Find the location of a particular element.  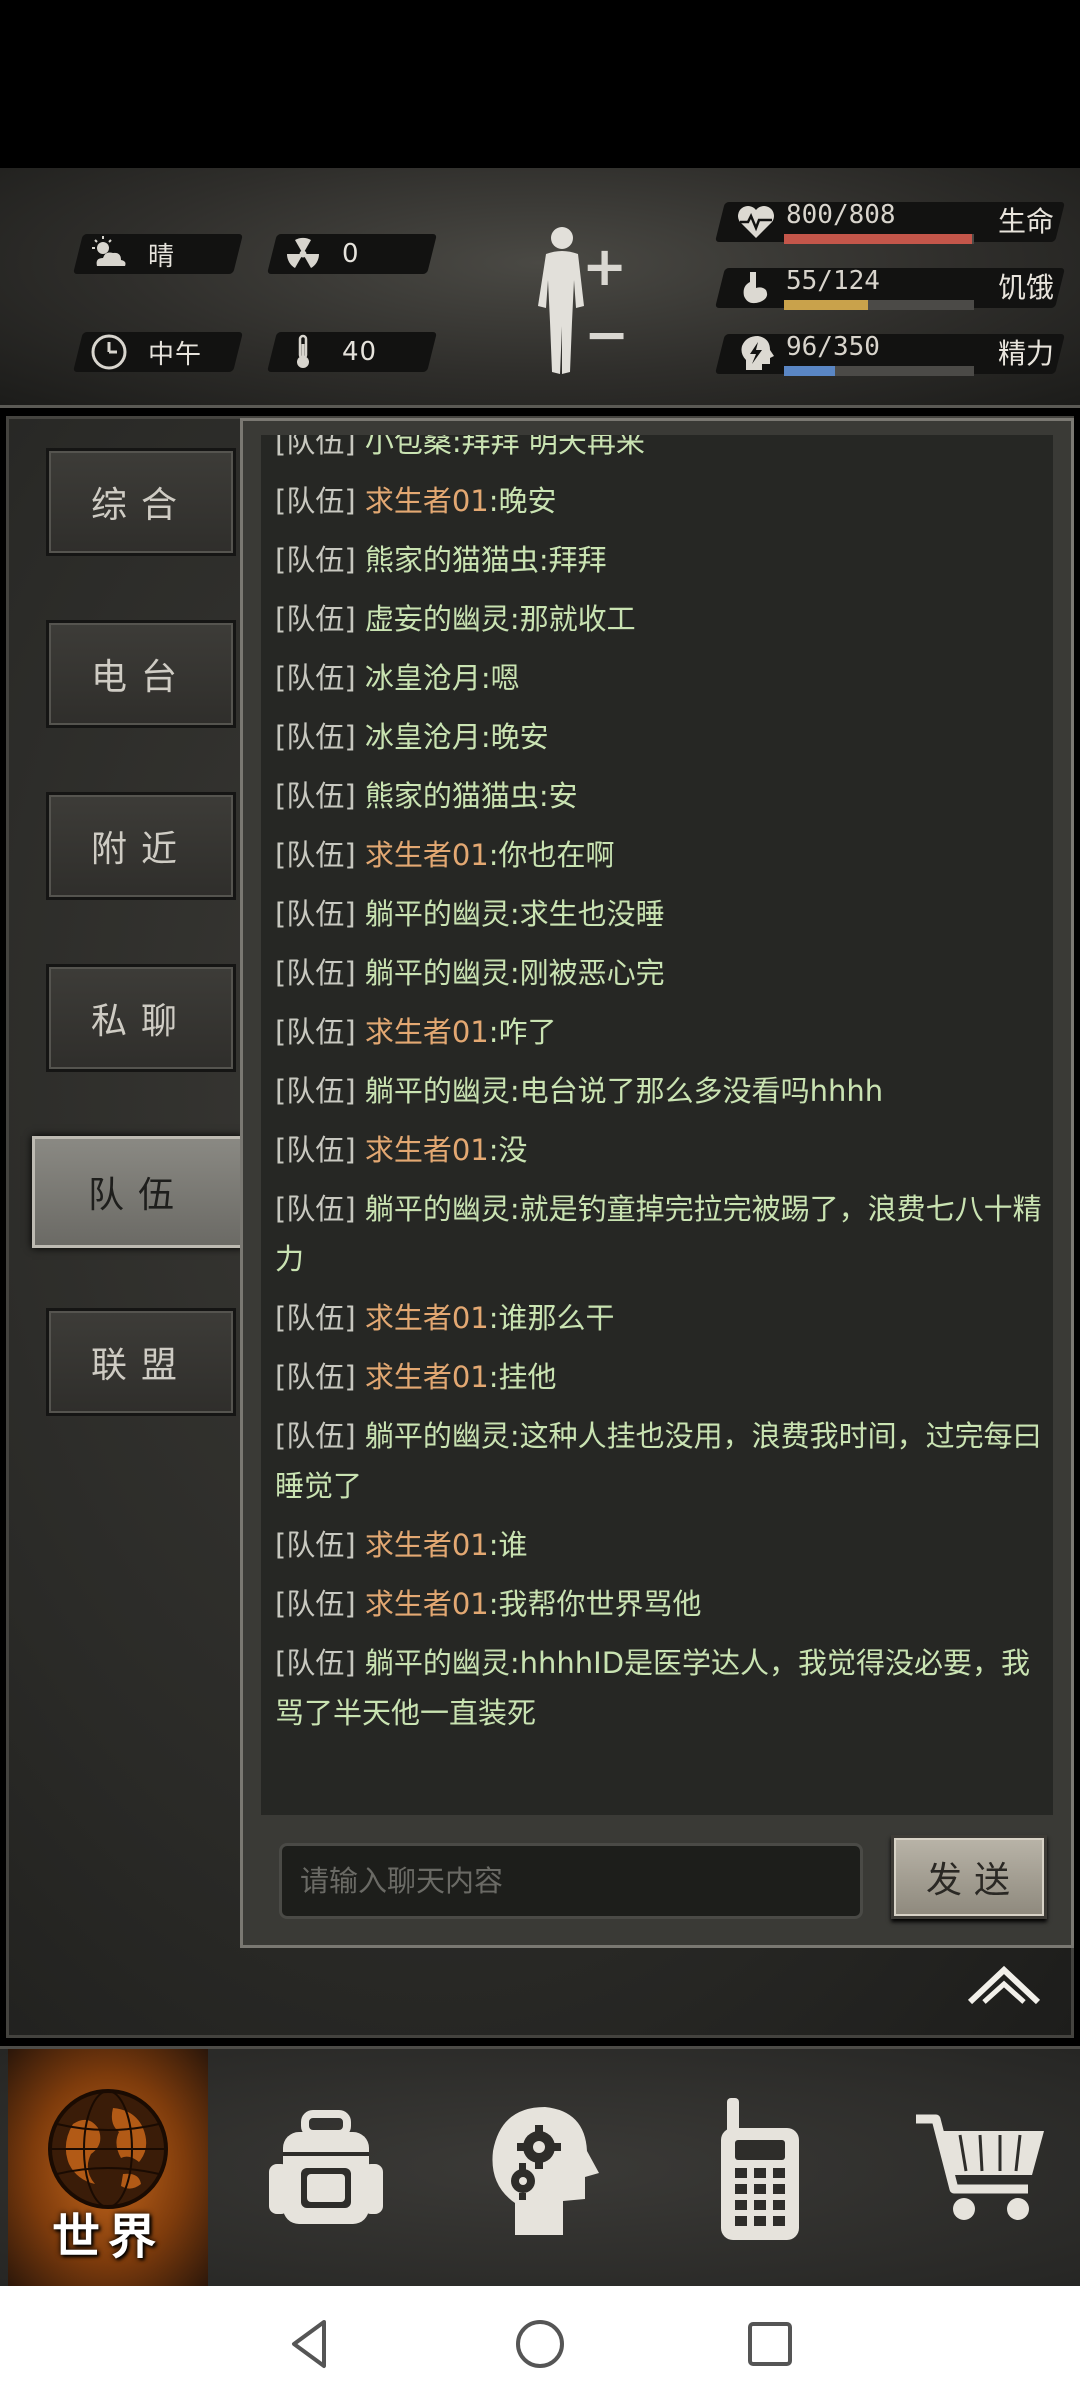

collapse-chevron-icon is located at coordinates (1004, 1986).